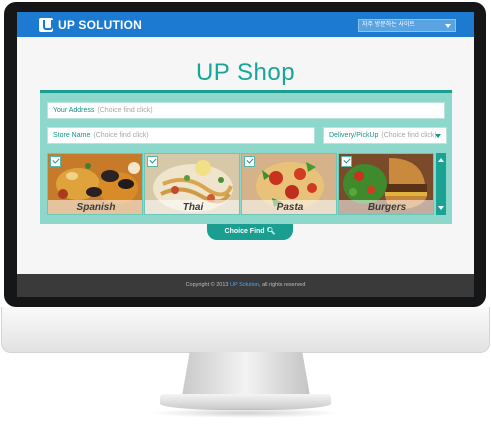 This screenshot has width=491, height=435. Describe the element at coordinates (271, 231) in the screenshot. I see `search-icon: 🔍︎` at that location.